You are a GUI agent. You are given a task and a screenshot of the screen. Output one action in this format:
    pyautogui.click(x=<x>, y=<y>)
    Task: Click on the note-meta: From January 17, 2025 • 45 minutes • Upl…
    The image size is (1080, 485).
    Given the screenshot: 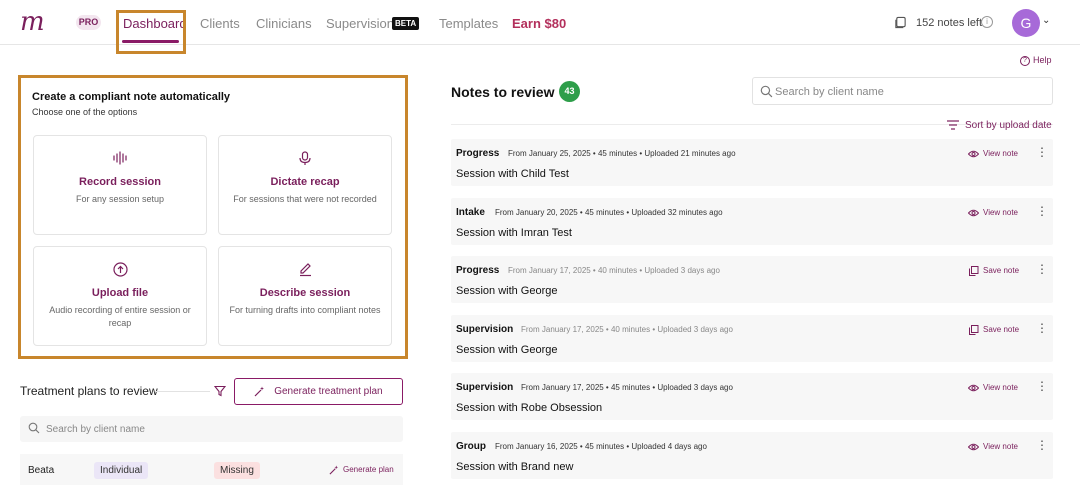 What is the action you would take?
    pyautogui.click(x=627, y=387)
    